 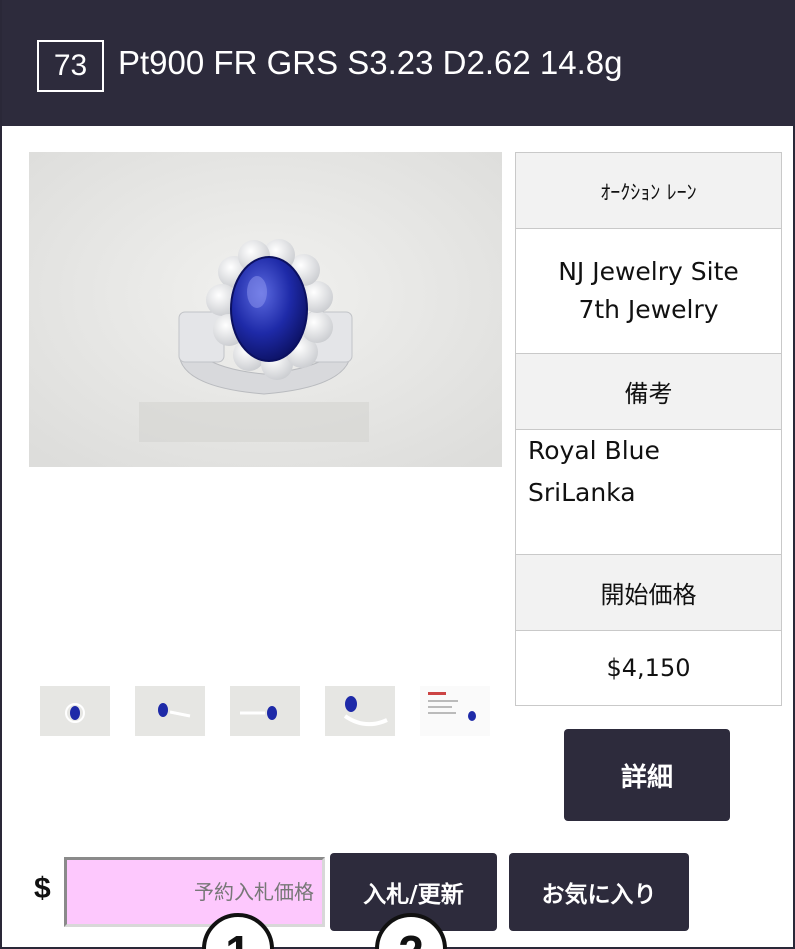 What do you see at coordinates (647, 775) in the screenshot?
I see `detail-button: 詳細` at bounding box center [647, 775].